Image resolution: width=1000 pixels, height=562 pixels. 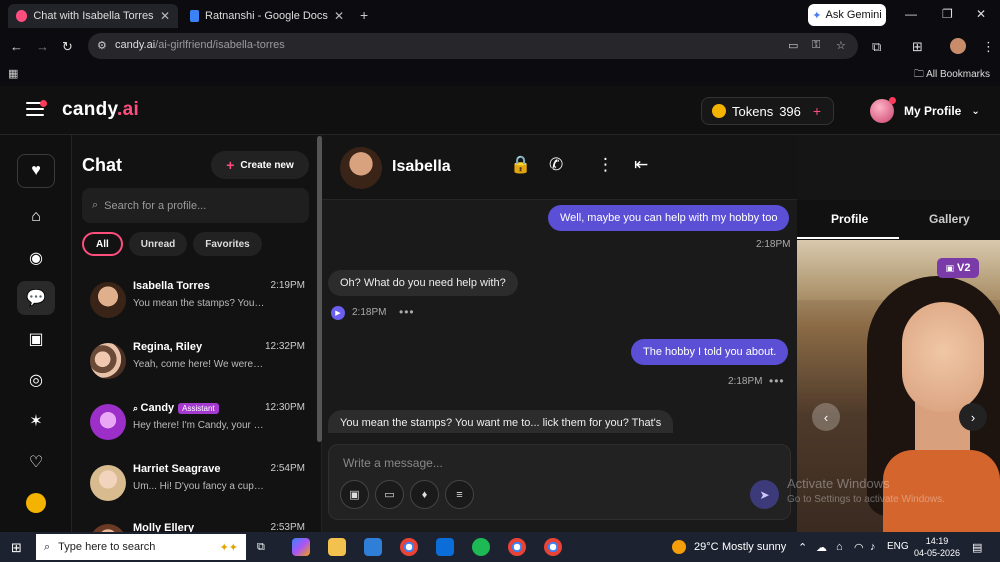 I want to click on rail-gallery: ▣, so click(x=36, y=339).